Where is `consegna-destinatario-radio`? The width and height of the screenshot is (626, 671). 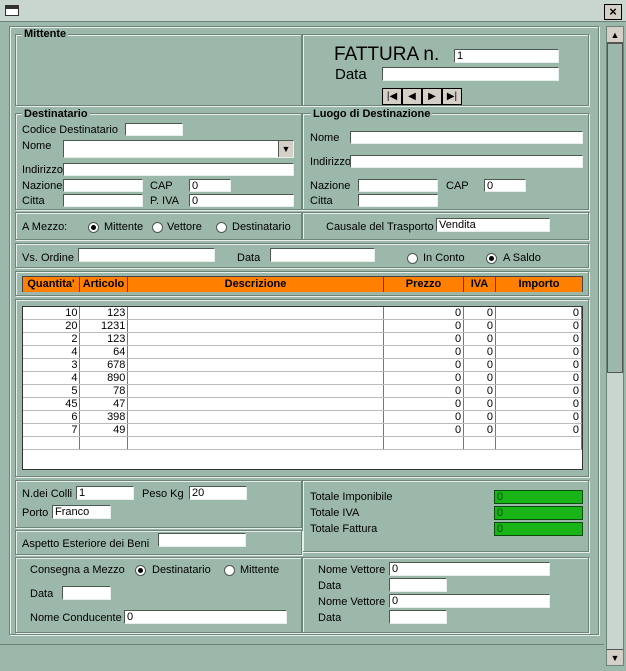 consegna-destinatario-radio is located at coordinates (140, 570).